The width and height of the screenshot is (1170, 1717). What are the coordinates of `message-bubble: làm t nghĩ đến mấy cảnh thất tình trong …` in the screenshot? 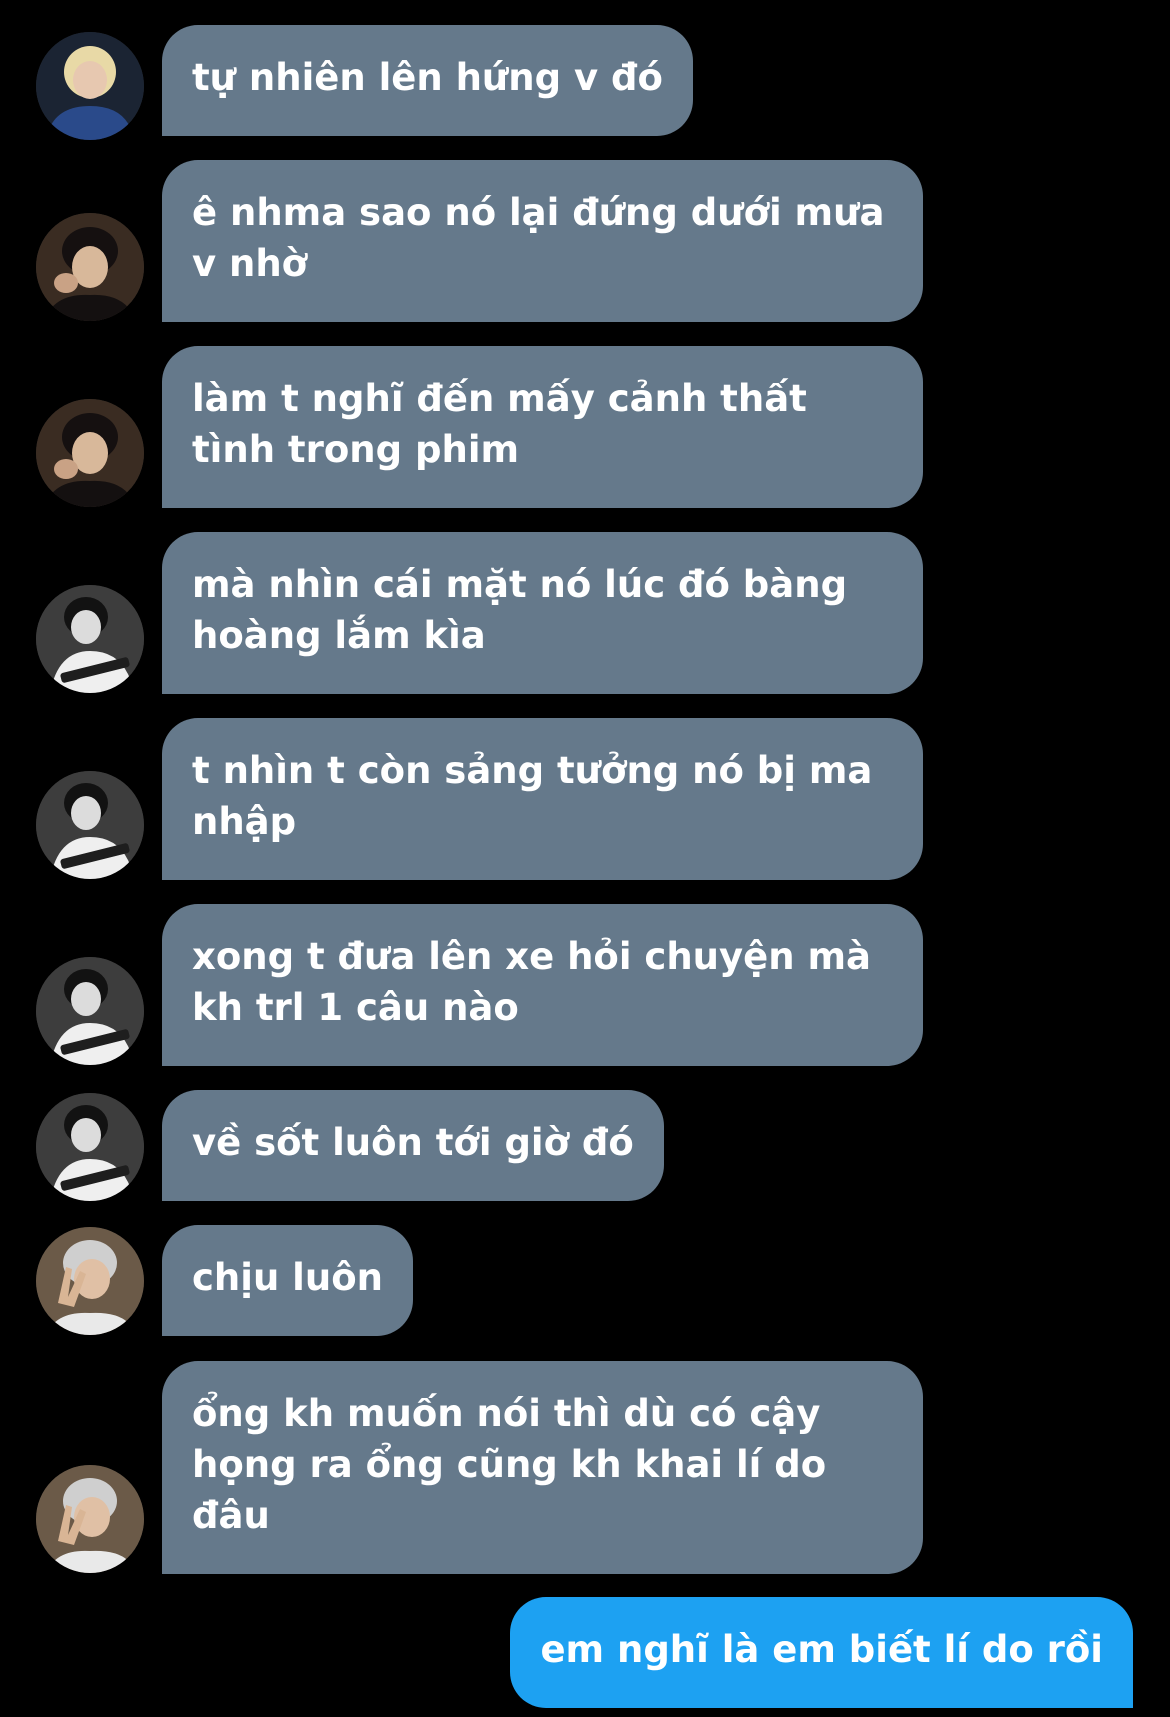 It's located at (542, 427).